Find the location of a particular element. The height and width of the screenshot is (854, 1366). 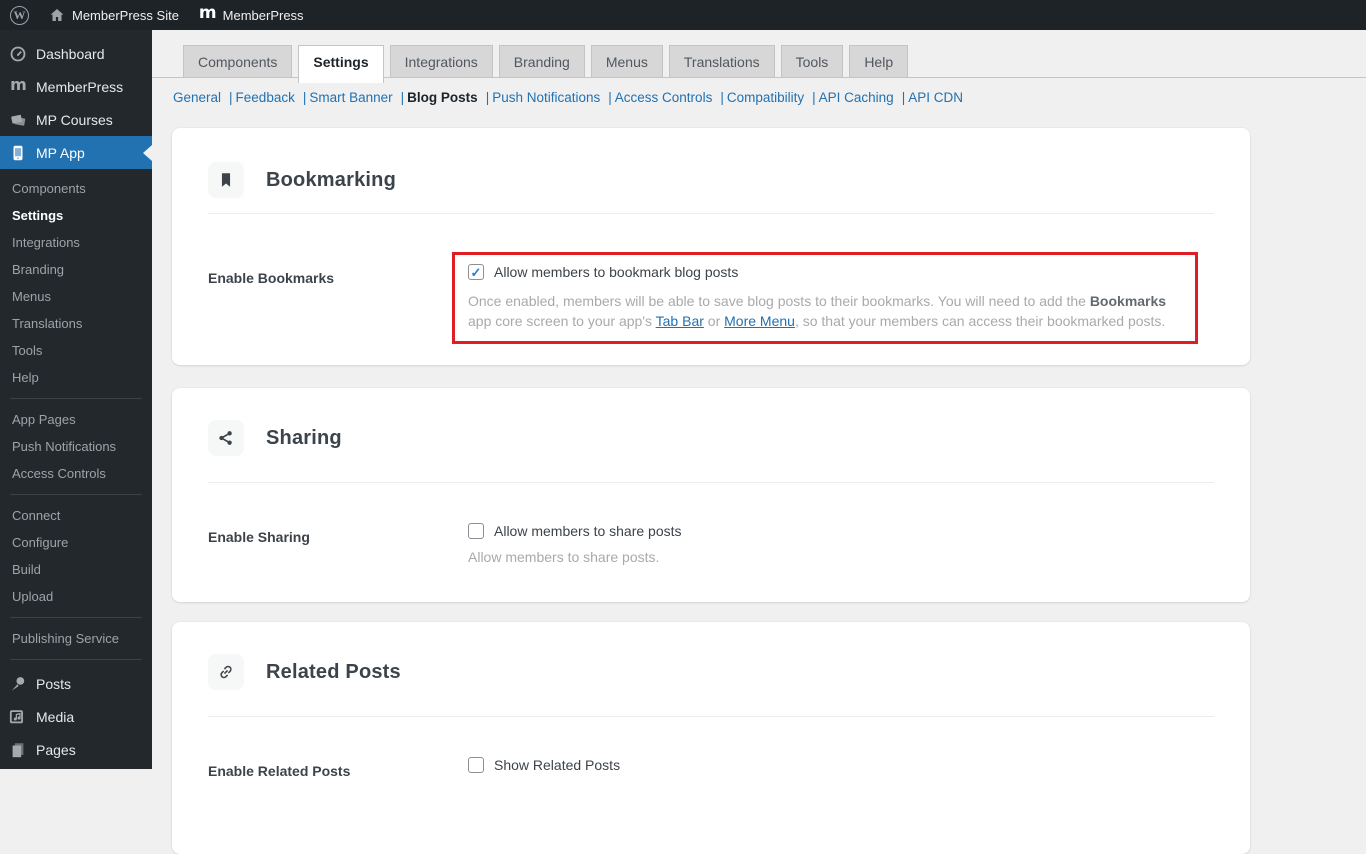

share-icon is located at coordinates (226, 438).